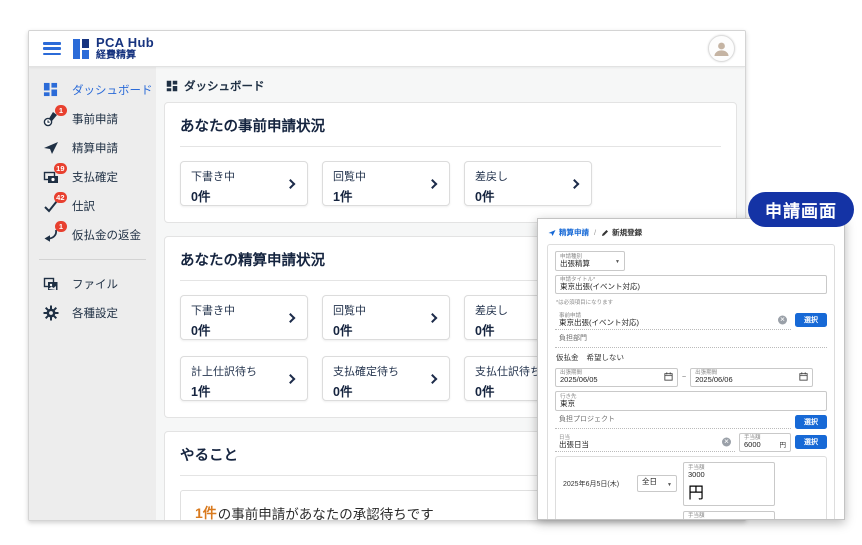 The image size is (862, 545). I want to click on sidebar-item-pre-application: 1 事前申請, so click(92, 118).